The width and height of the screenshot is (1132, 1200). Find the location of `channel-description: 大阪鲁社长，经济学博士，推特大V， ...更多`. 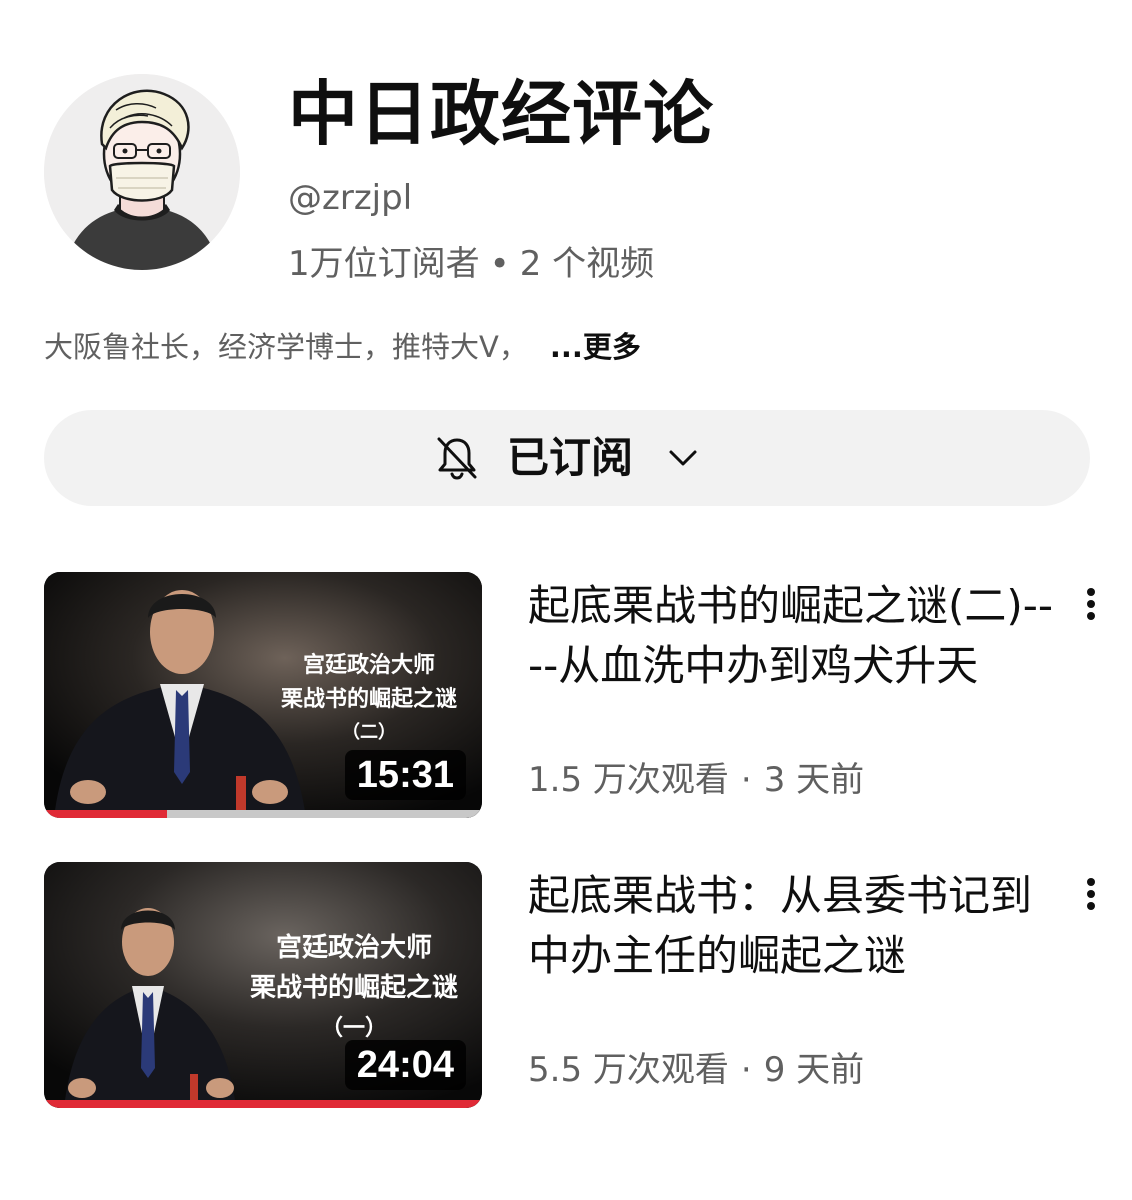

channel-description: 大阪鲁社长，经济学博士，推特大V， ...更多 is located at coordinates (342, 347).